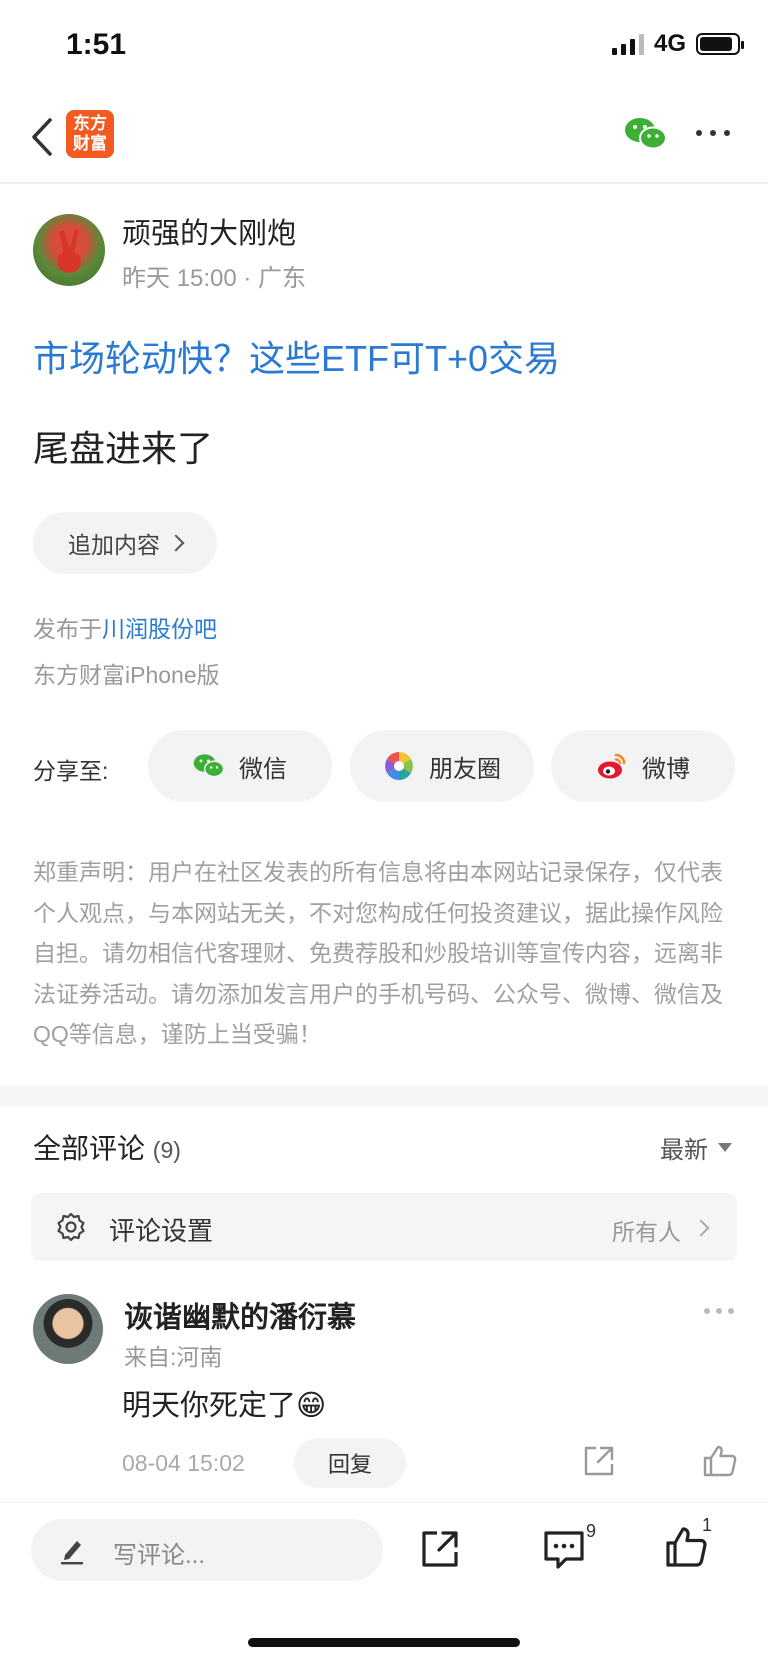 The height and width of the screenshot is (1664, 768). What do you see at coordinates (96, 44) in the screenshot?
I see `status-time: 1:51` at bounding box center [96, 44].